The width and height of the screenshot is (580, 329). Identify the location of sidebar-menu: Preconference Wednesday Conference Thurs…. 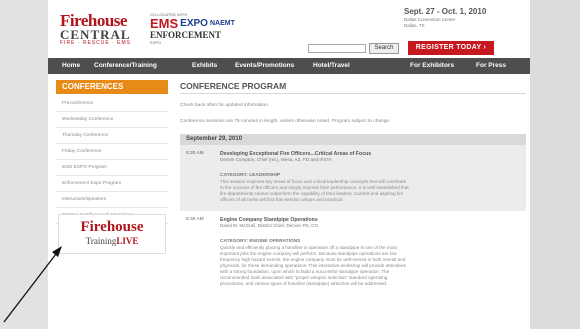
(112, 160).